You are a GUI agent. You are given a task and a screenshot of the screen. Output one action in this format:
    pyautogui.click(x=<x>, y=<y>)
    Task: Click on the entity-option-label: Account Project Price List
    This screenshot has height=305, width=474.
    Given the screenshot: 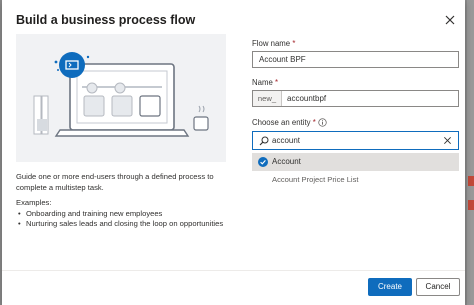 What is the action you would take?
    pyautogui.click(x=315, y=179)
    